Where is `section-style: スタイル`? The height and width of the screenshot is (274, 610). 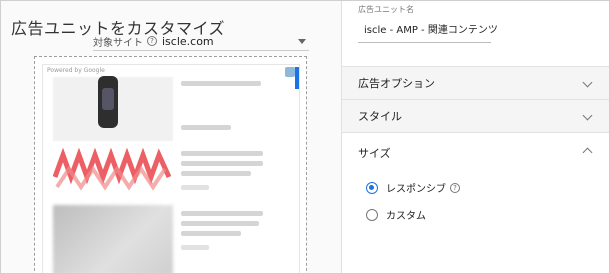
section-style: スタイル is located at coordinates (475, 115).